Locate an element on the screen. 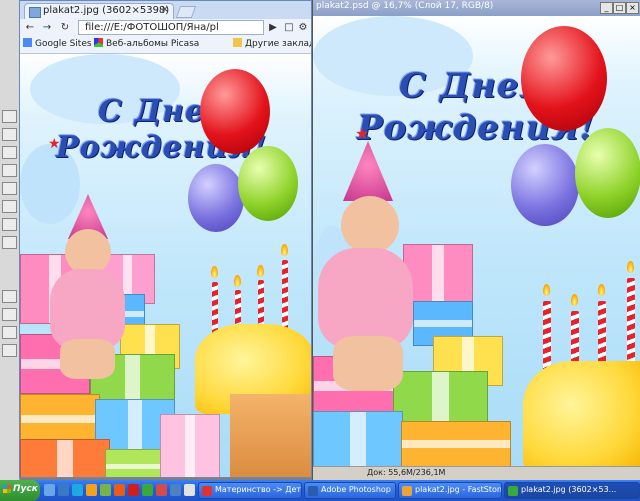 The width and height of the screenshot is (640, 501). opera-task-icon is located at coordinates (207, 491).